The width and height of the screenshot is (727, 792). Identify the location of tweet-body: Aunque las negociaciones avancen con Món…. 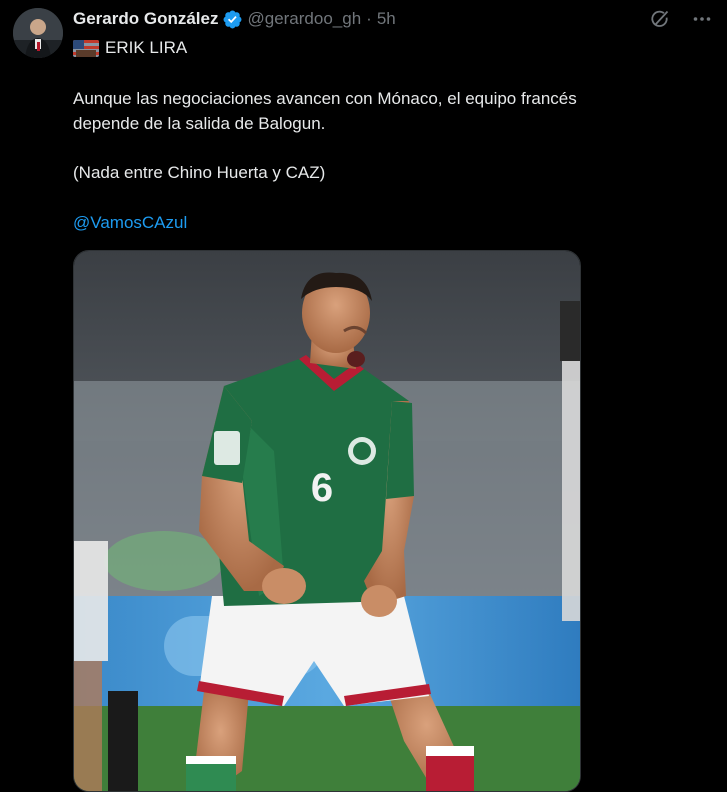
(325, 111).